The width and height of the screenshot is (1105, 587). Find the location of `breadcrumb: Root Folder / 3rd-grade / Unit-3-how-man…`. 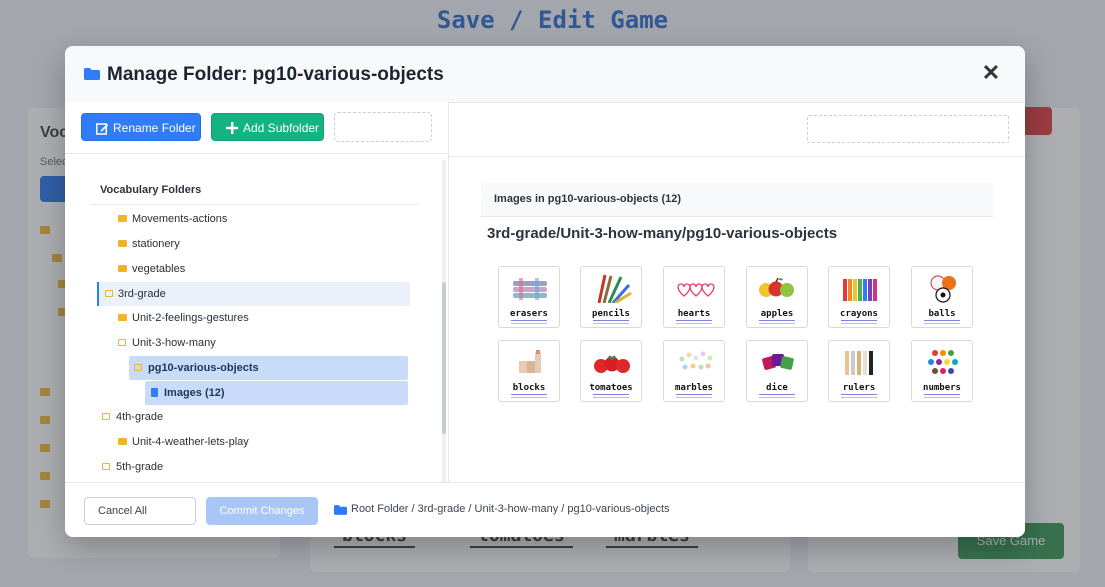

breadcrumb: Root Folder / 3rd-grade / Unit-3-how-man… is located at coordinates (510, 509).